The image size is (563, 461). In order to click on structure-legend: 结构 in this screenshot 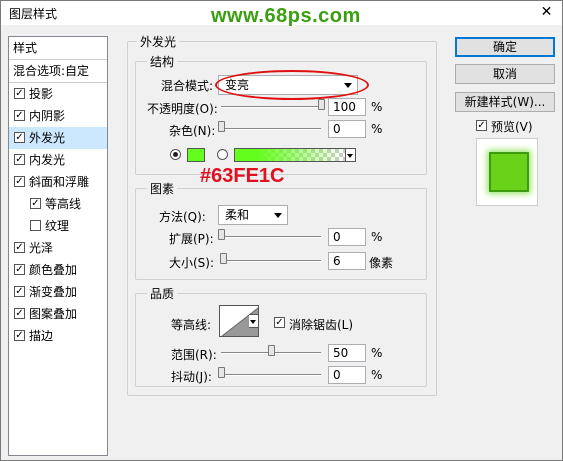, I will do `click(162, 61)`.